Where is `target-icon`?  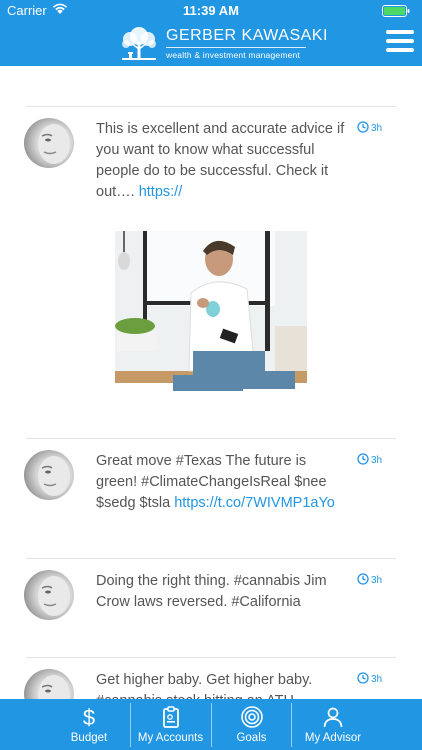
target-icon is located at coordinates (251, 717).